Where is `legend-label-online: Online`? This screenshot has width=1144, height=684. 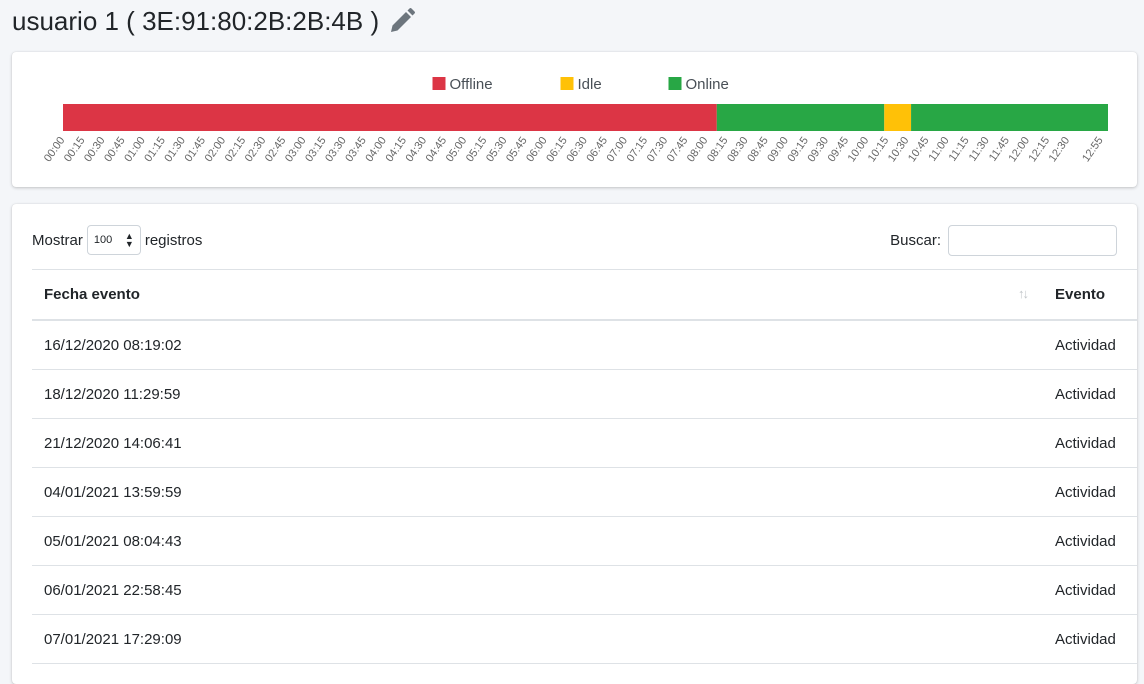
legend-label-online: Online is located at coordinates (707, 84).